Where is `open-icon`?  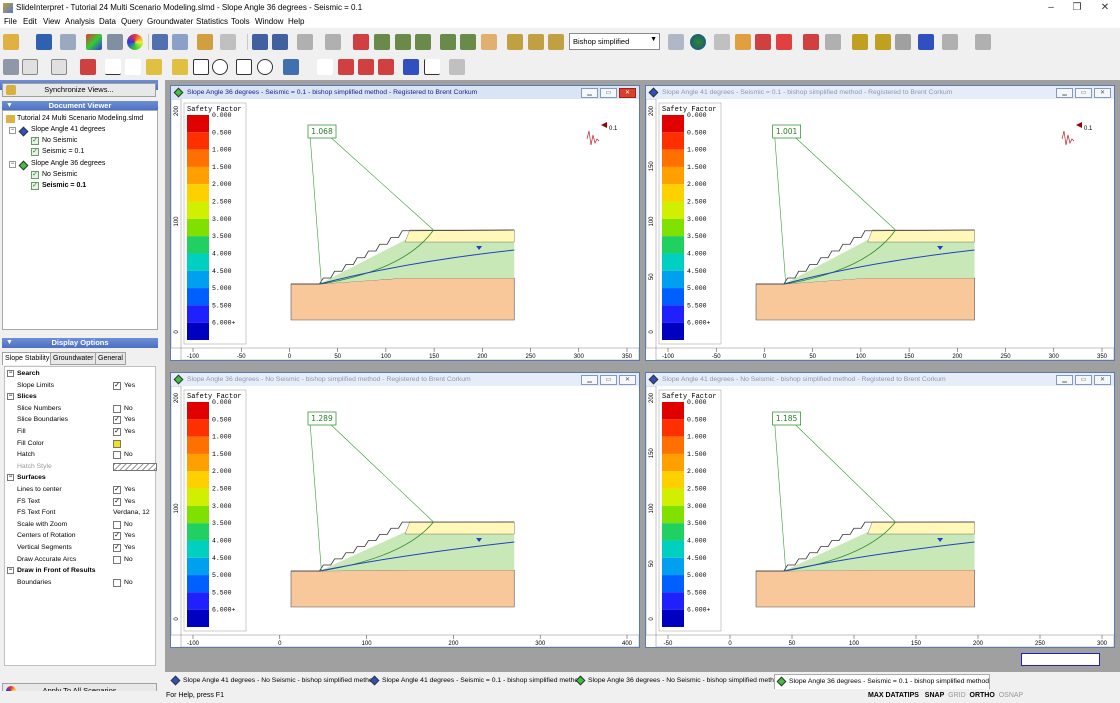
open-icon is located at coordinates (11, 42).